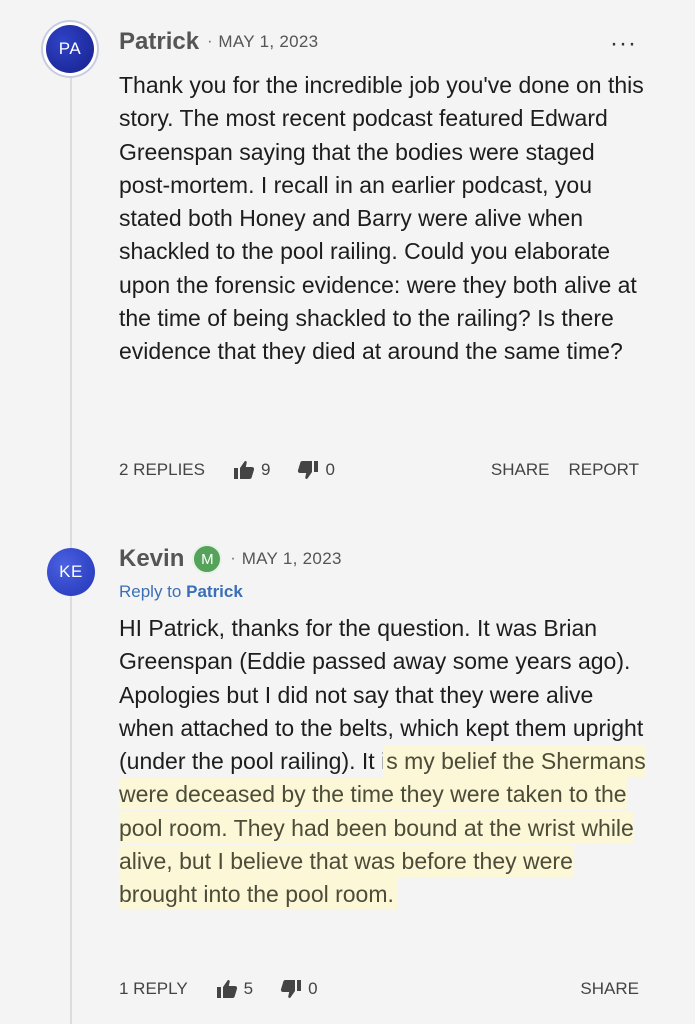 Image resolution: width=695 pixels, height=1024 pixels. What do you see at coordinates (379, 470) in the screenshot?
I see `comment-actions: 2 REPLIES 9 0 SHARE REPORT` at bounding box center [379, 470].